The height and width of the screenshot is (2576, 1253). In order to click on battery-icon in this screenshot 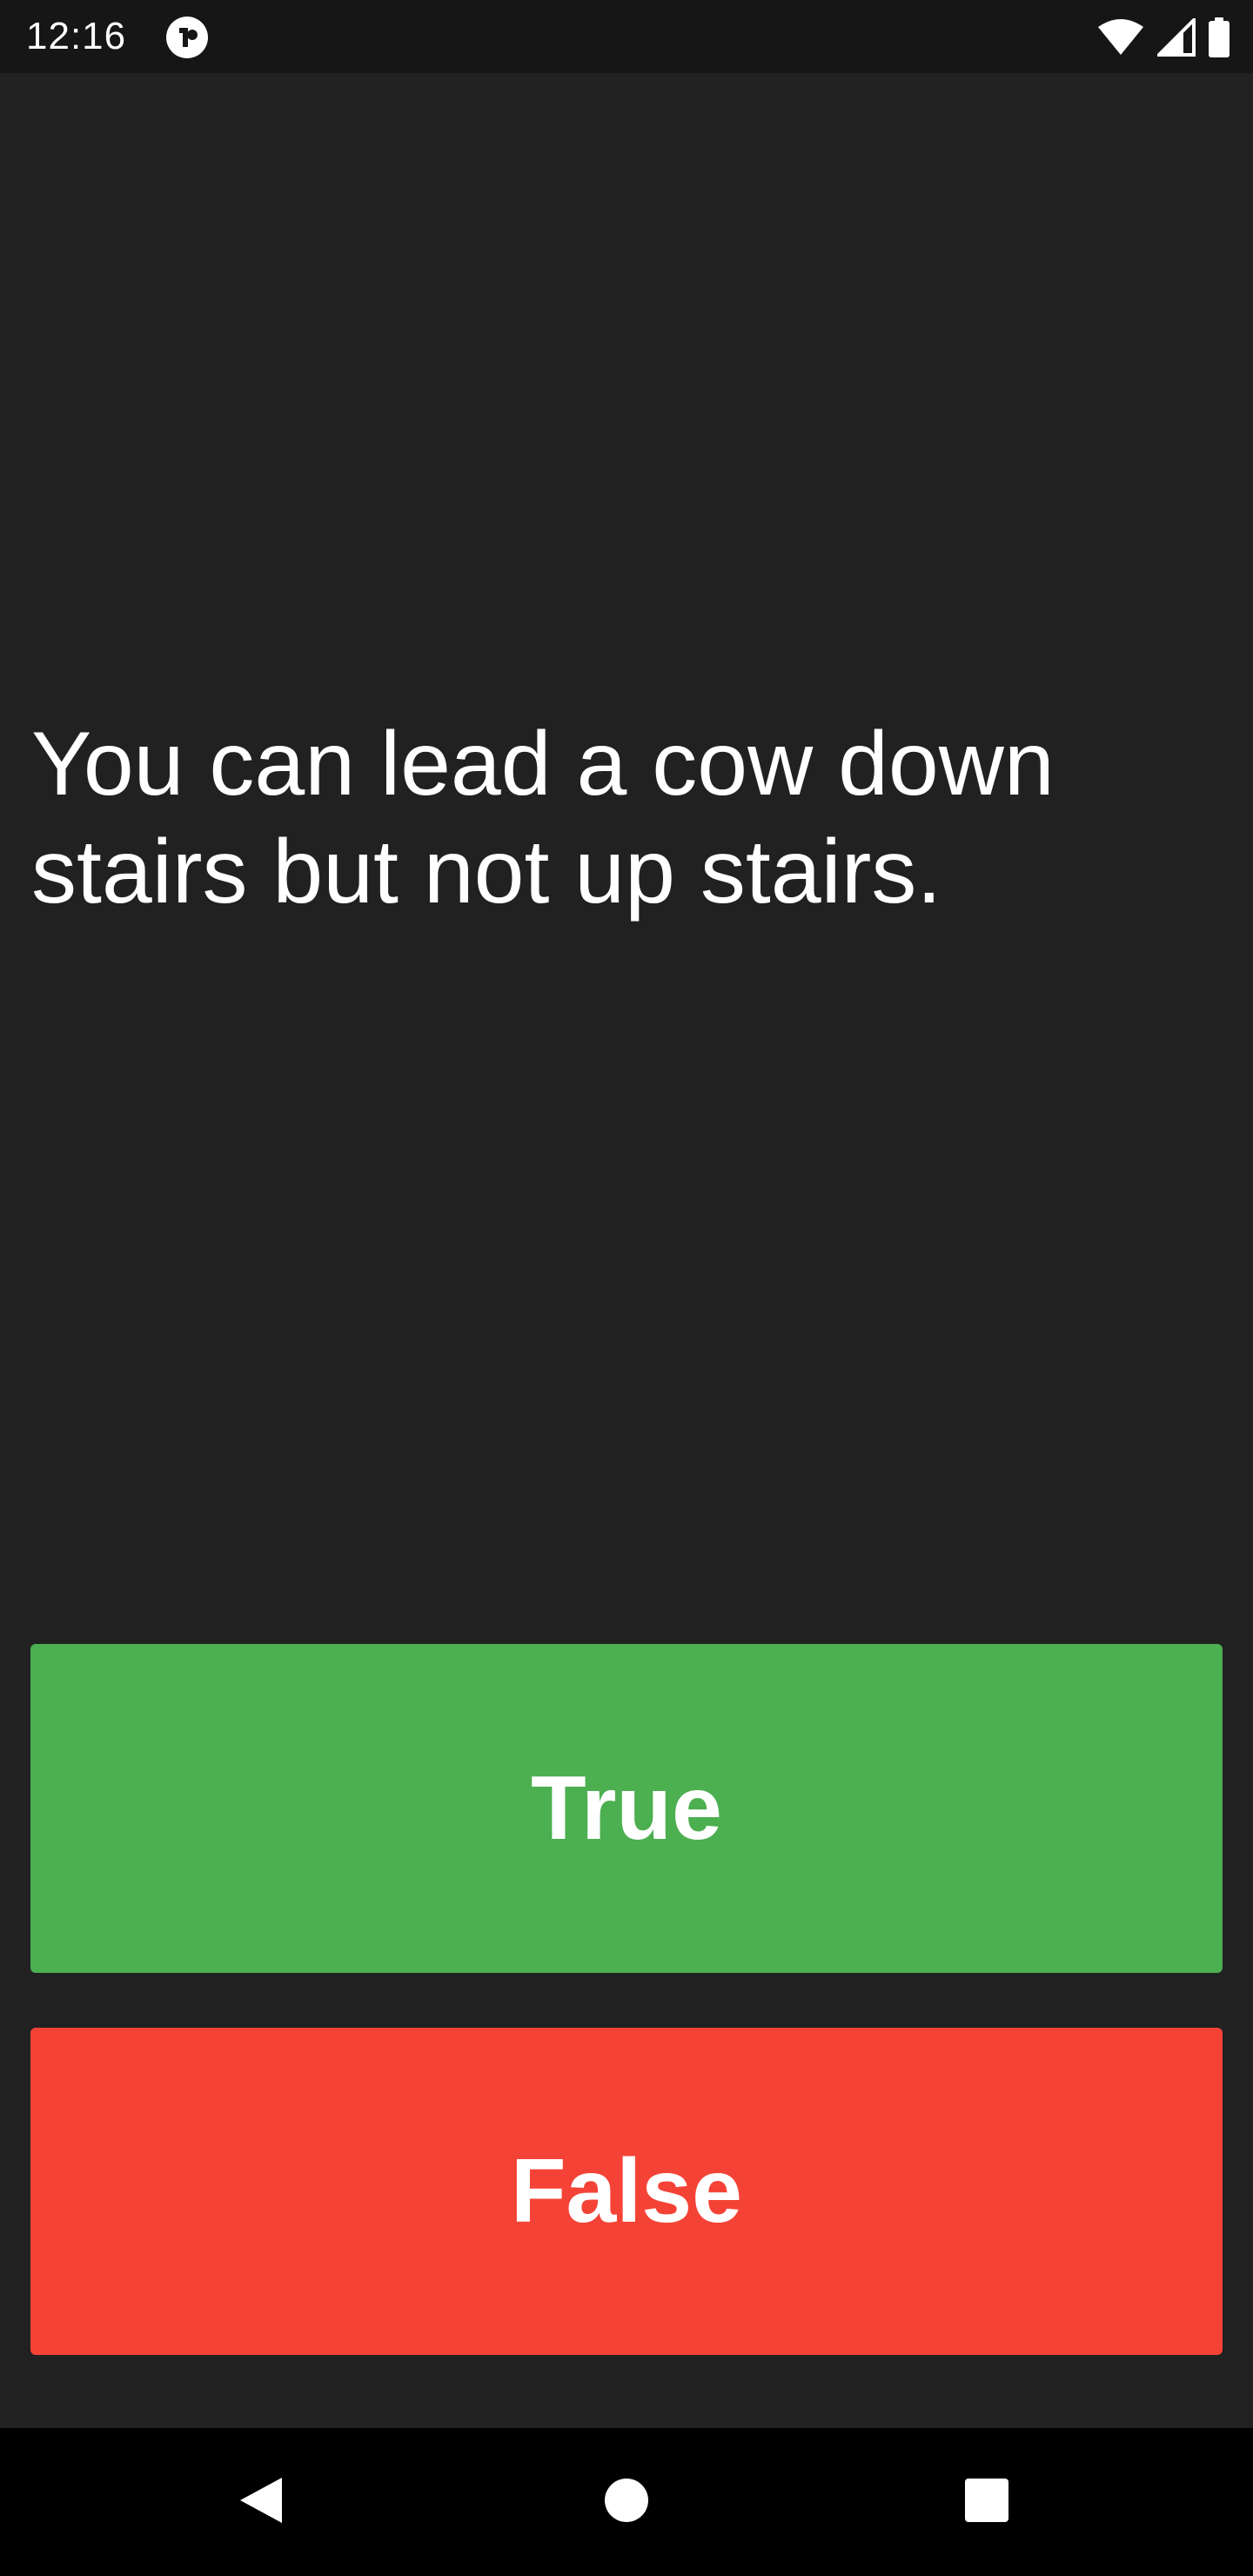, I will do `click(1219, 37)`.